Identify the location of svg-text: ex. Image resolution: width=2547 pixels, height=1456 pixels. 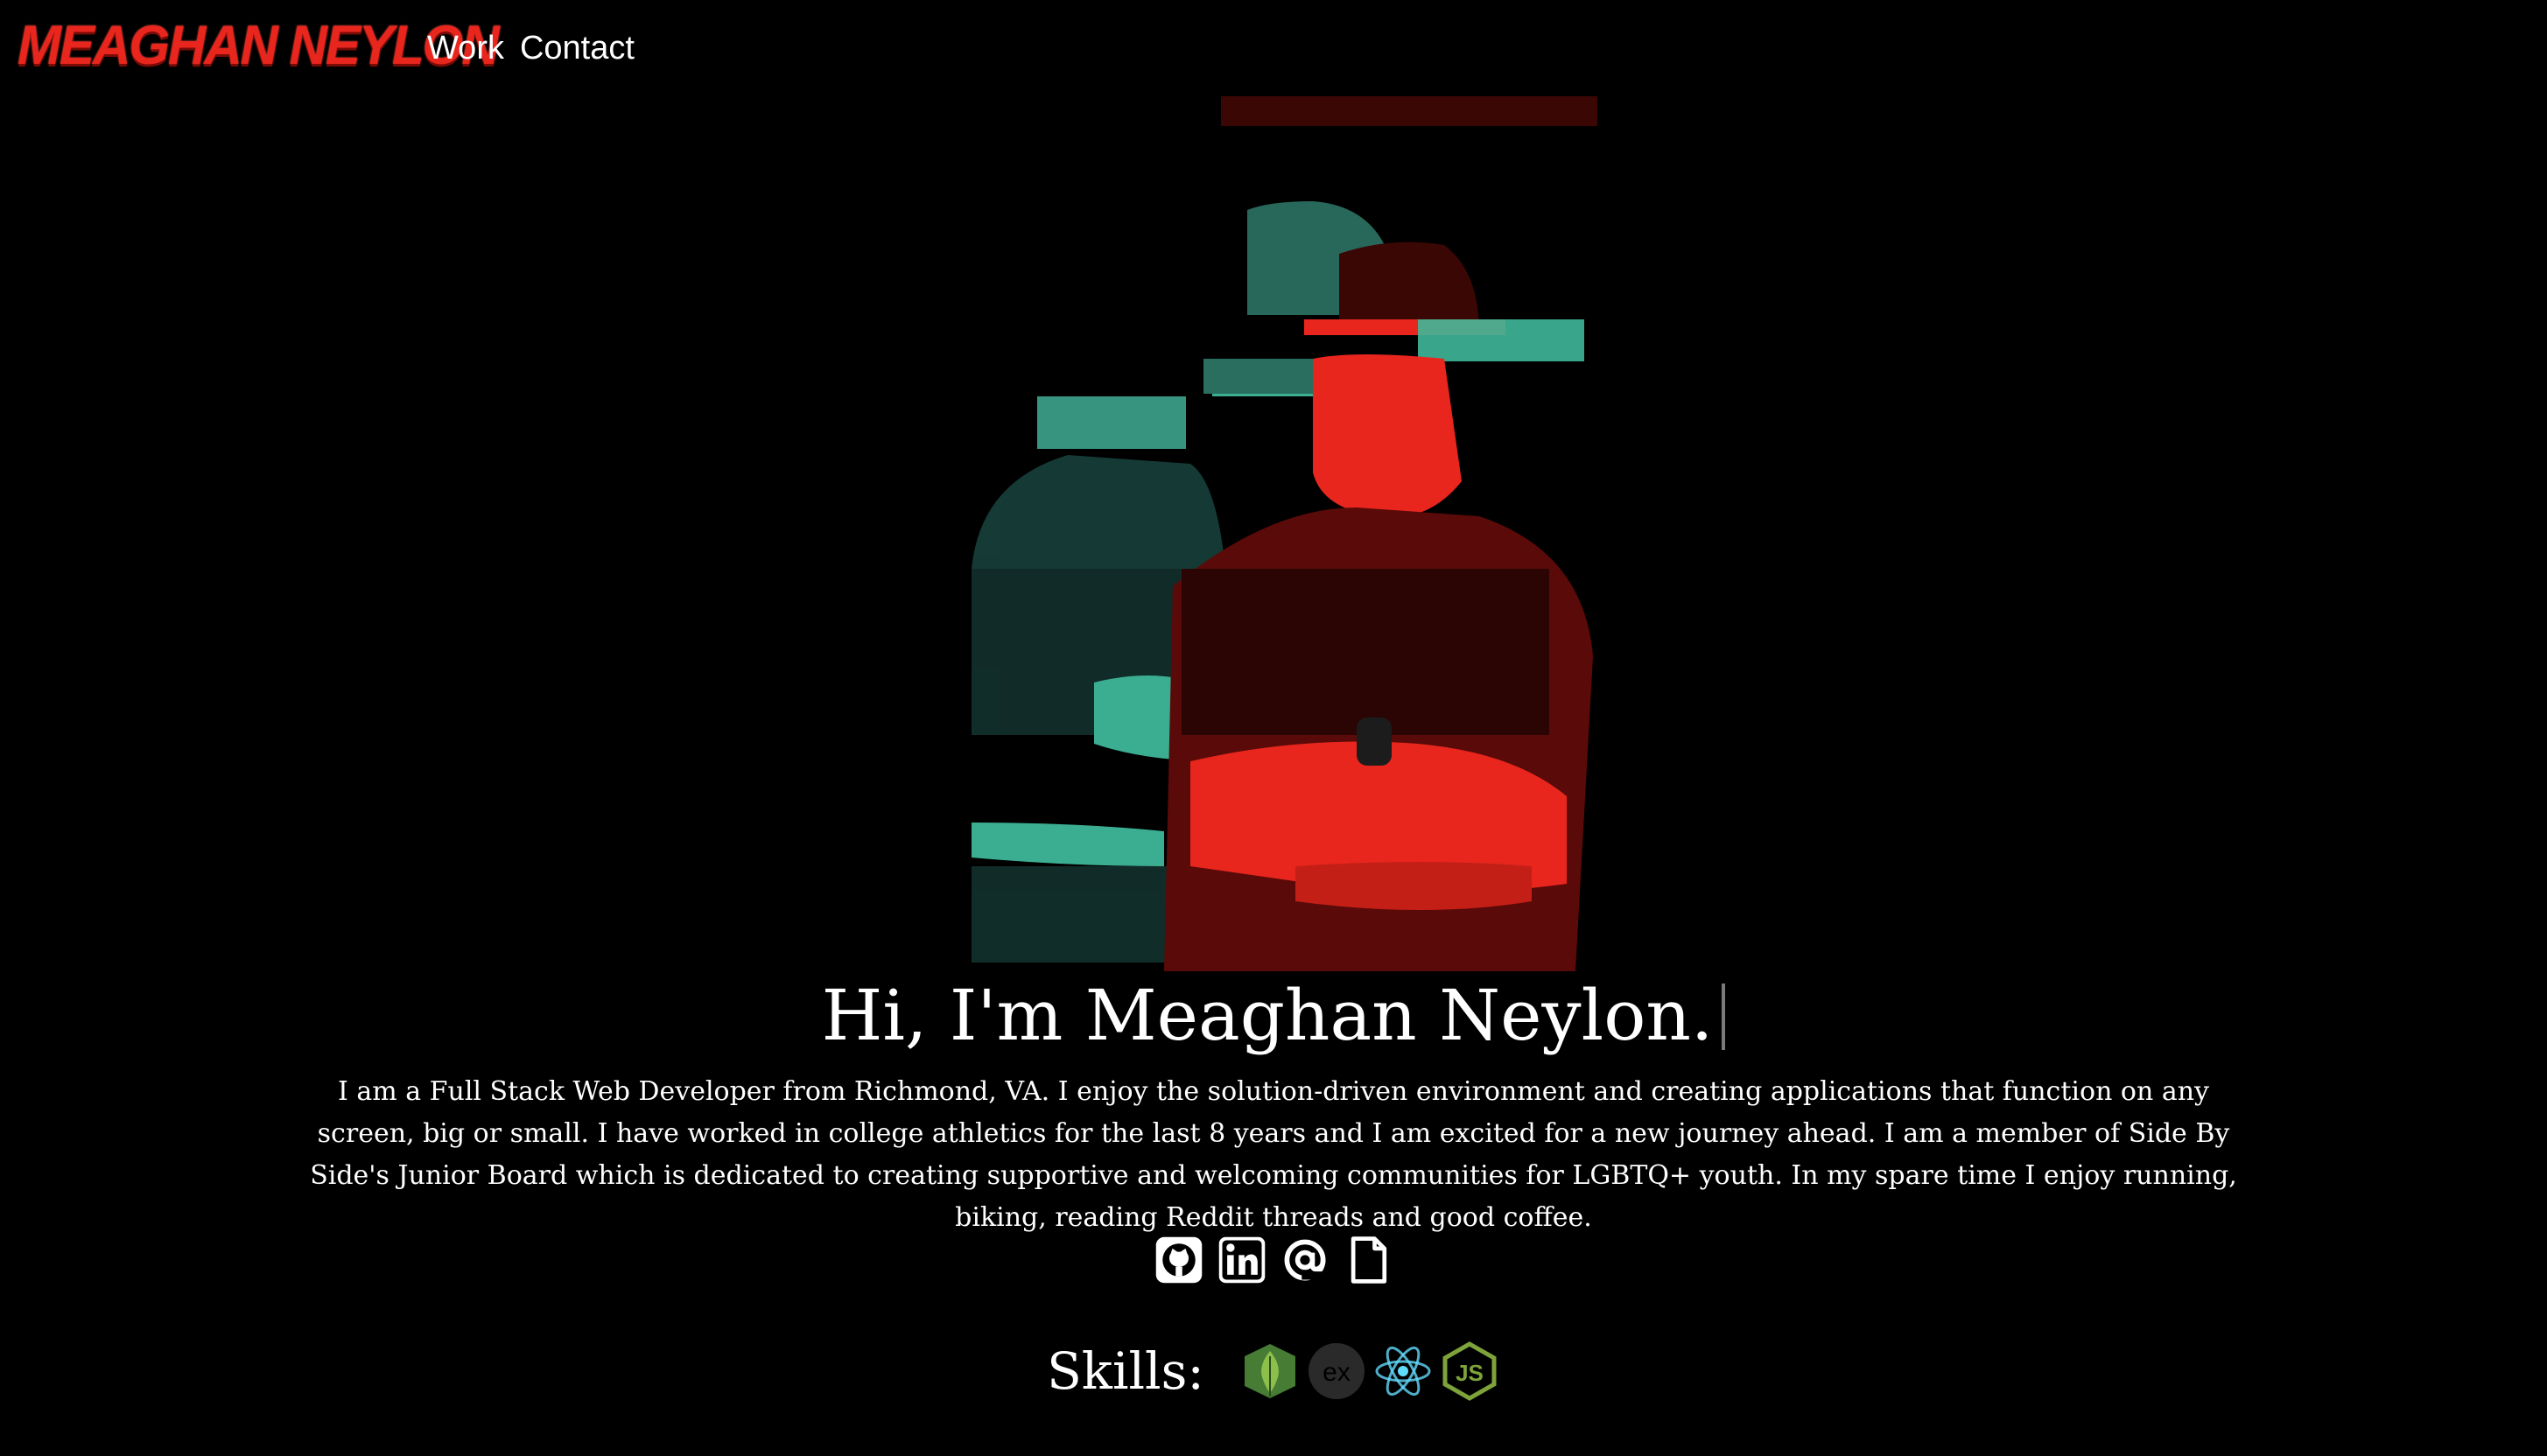
(1337, 1372).